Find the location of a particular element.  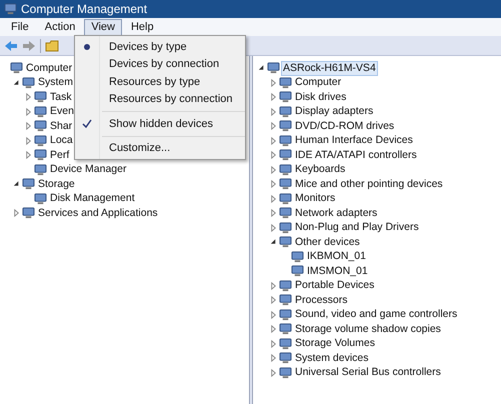

menu-option: Resources by connection is located at coordinates (160, 99).